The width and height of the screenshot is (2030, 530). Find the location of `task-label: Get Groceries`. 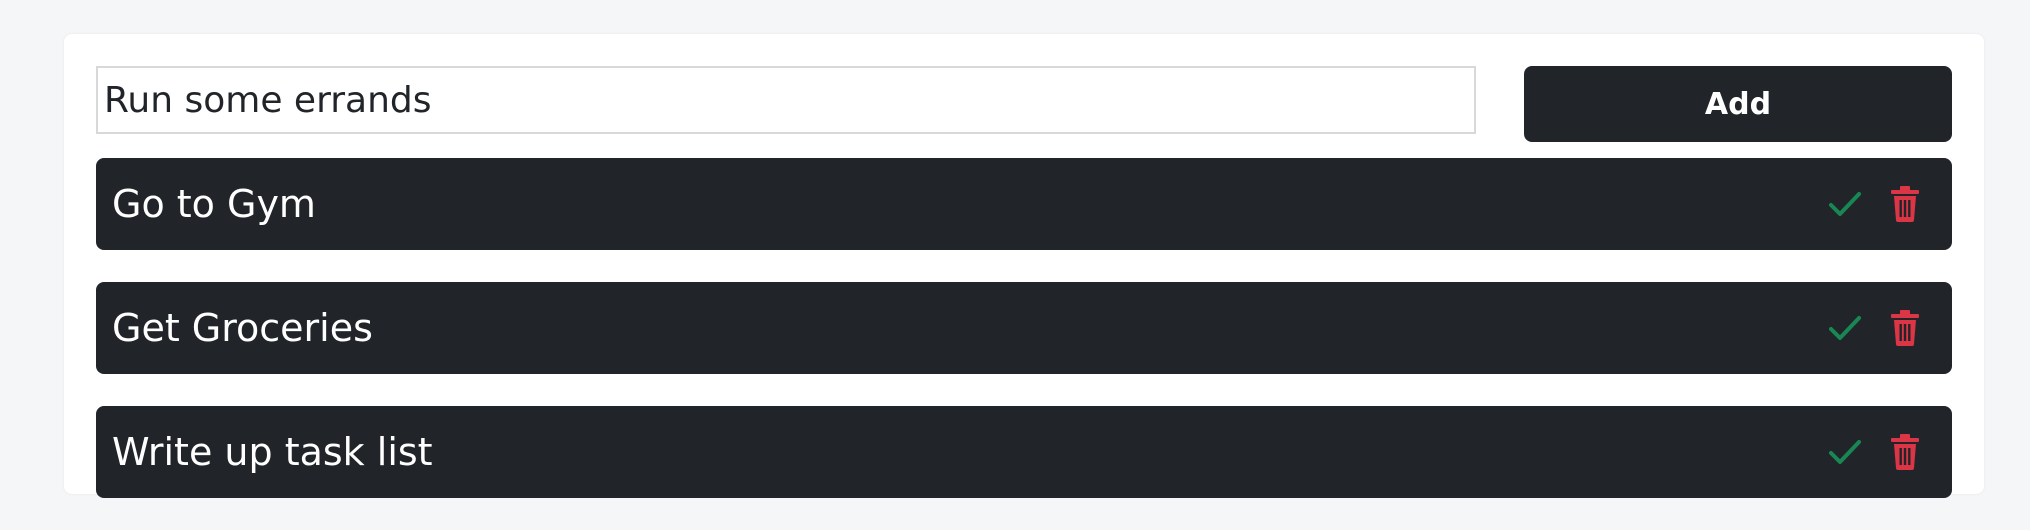

task-label: Get Groceries is located at coordinates (242, 328).